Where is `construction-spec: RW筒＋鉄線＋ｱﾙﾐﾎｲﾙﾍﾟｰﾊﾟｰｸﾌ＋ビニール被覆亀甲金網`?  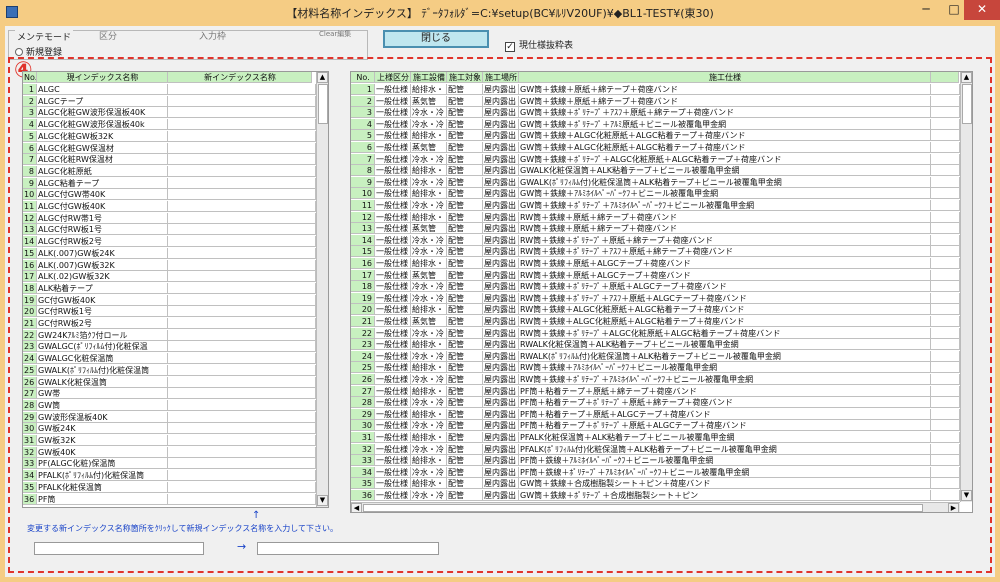 construction-spec: RW筒＋鉄線＋ｱﾙﾐﾎｲﾙﾍﾟｰﾊﾟｰｸﾌ＋ビニール被覆亀甲金網 is located at coordinates (725, 368).